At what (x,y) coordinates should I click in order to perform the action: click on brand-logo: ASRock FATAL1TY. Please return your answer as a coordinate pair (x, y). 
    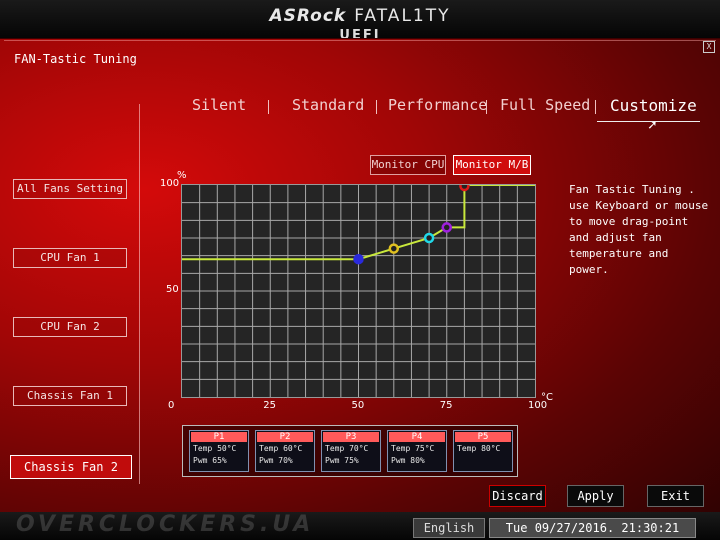
    Looking at the image, I should click on (360, 16).